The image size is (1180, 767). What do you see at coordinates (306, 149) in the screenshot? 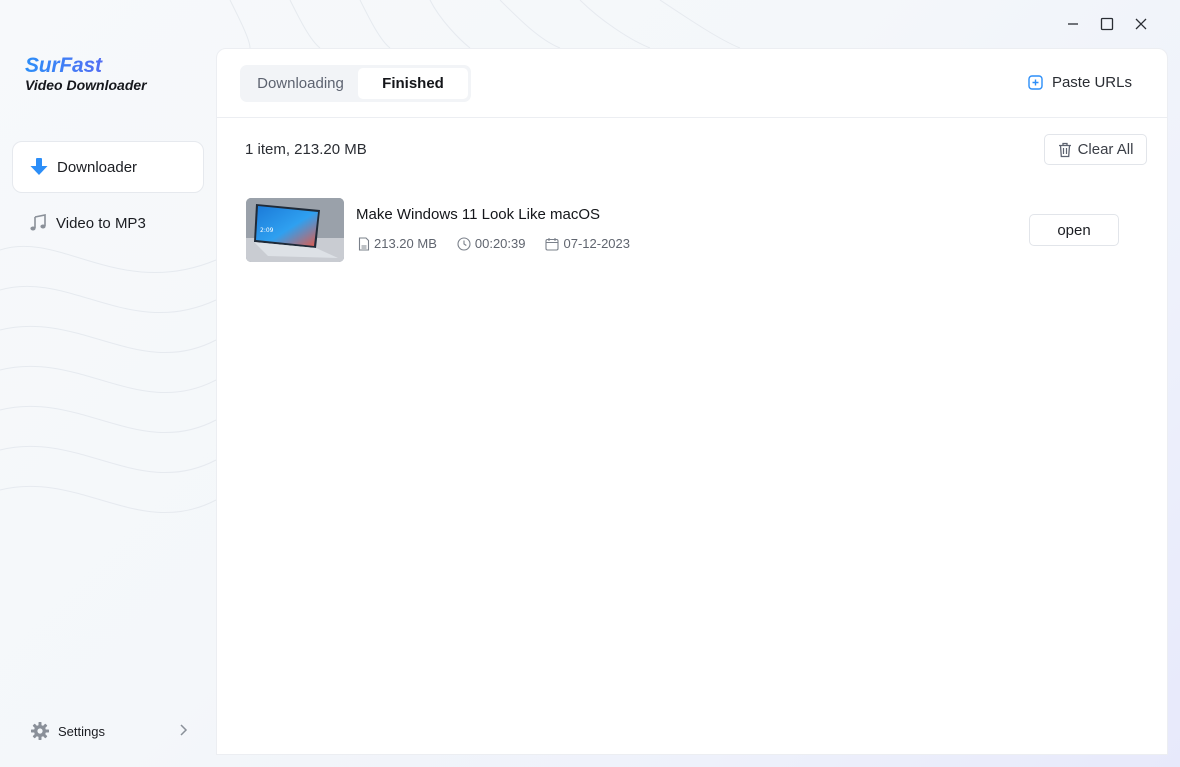
I see `list-summary: 1 item, 213.20 MB` at bounding box center [306, 149].